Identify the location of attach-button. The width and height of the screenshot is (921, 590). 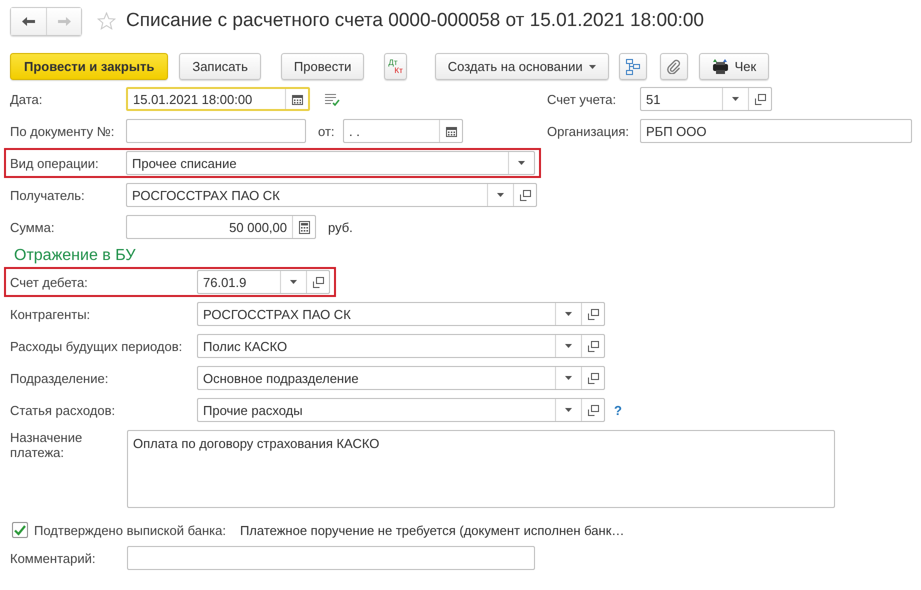
(674, 66).